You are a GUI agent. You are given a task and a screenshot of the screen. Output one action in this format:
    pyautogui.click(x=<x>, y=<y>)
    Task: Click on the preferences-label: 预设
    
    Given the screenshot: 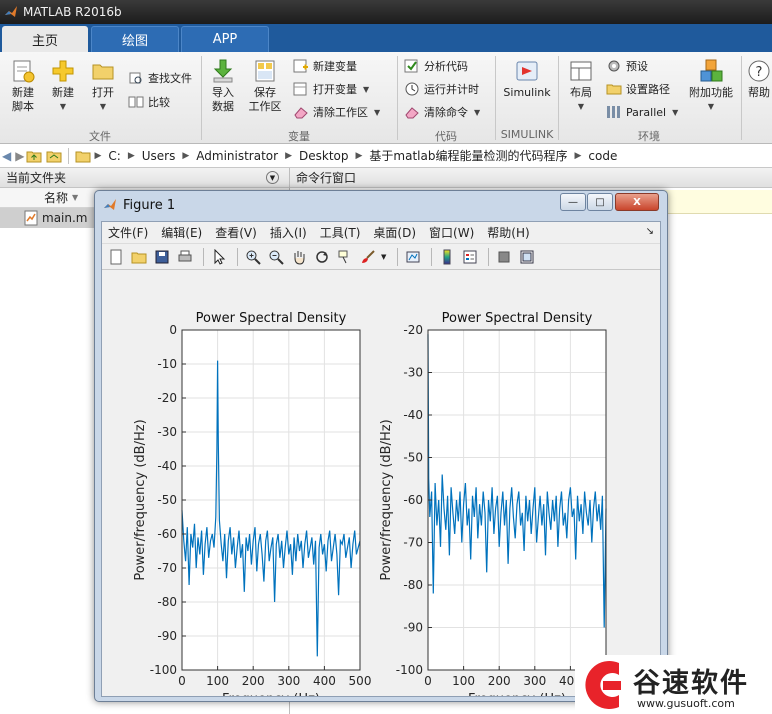 What is the action you would take?
    pyautogui.click(x=637, y=66)
    